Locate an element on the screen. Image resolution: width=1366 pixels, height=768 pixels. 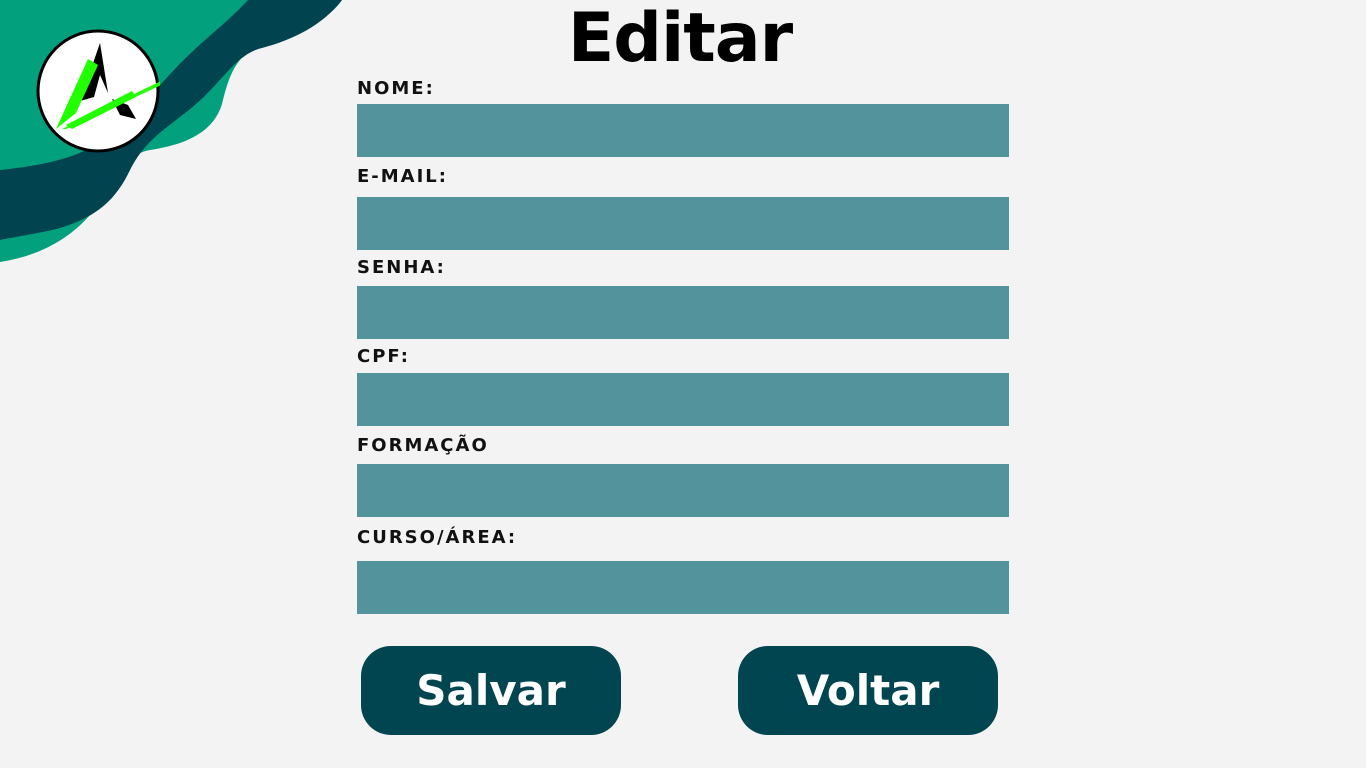
brand-logo-icon is located at coordinates (98, 91).